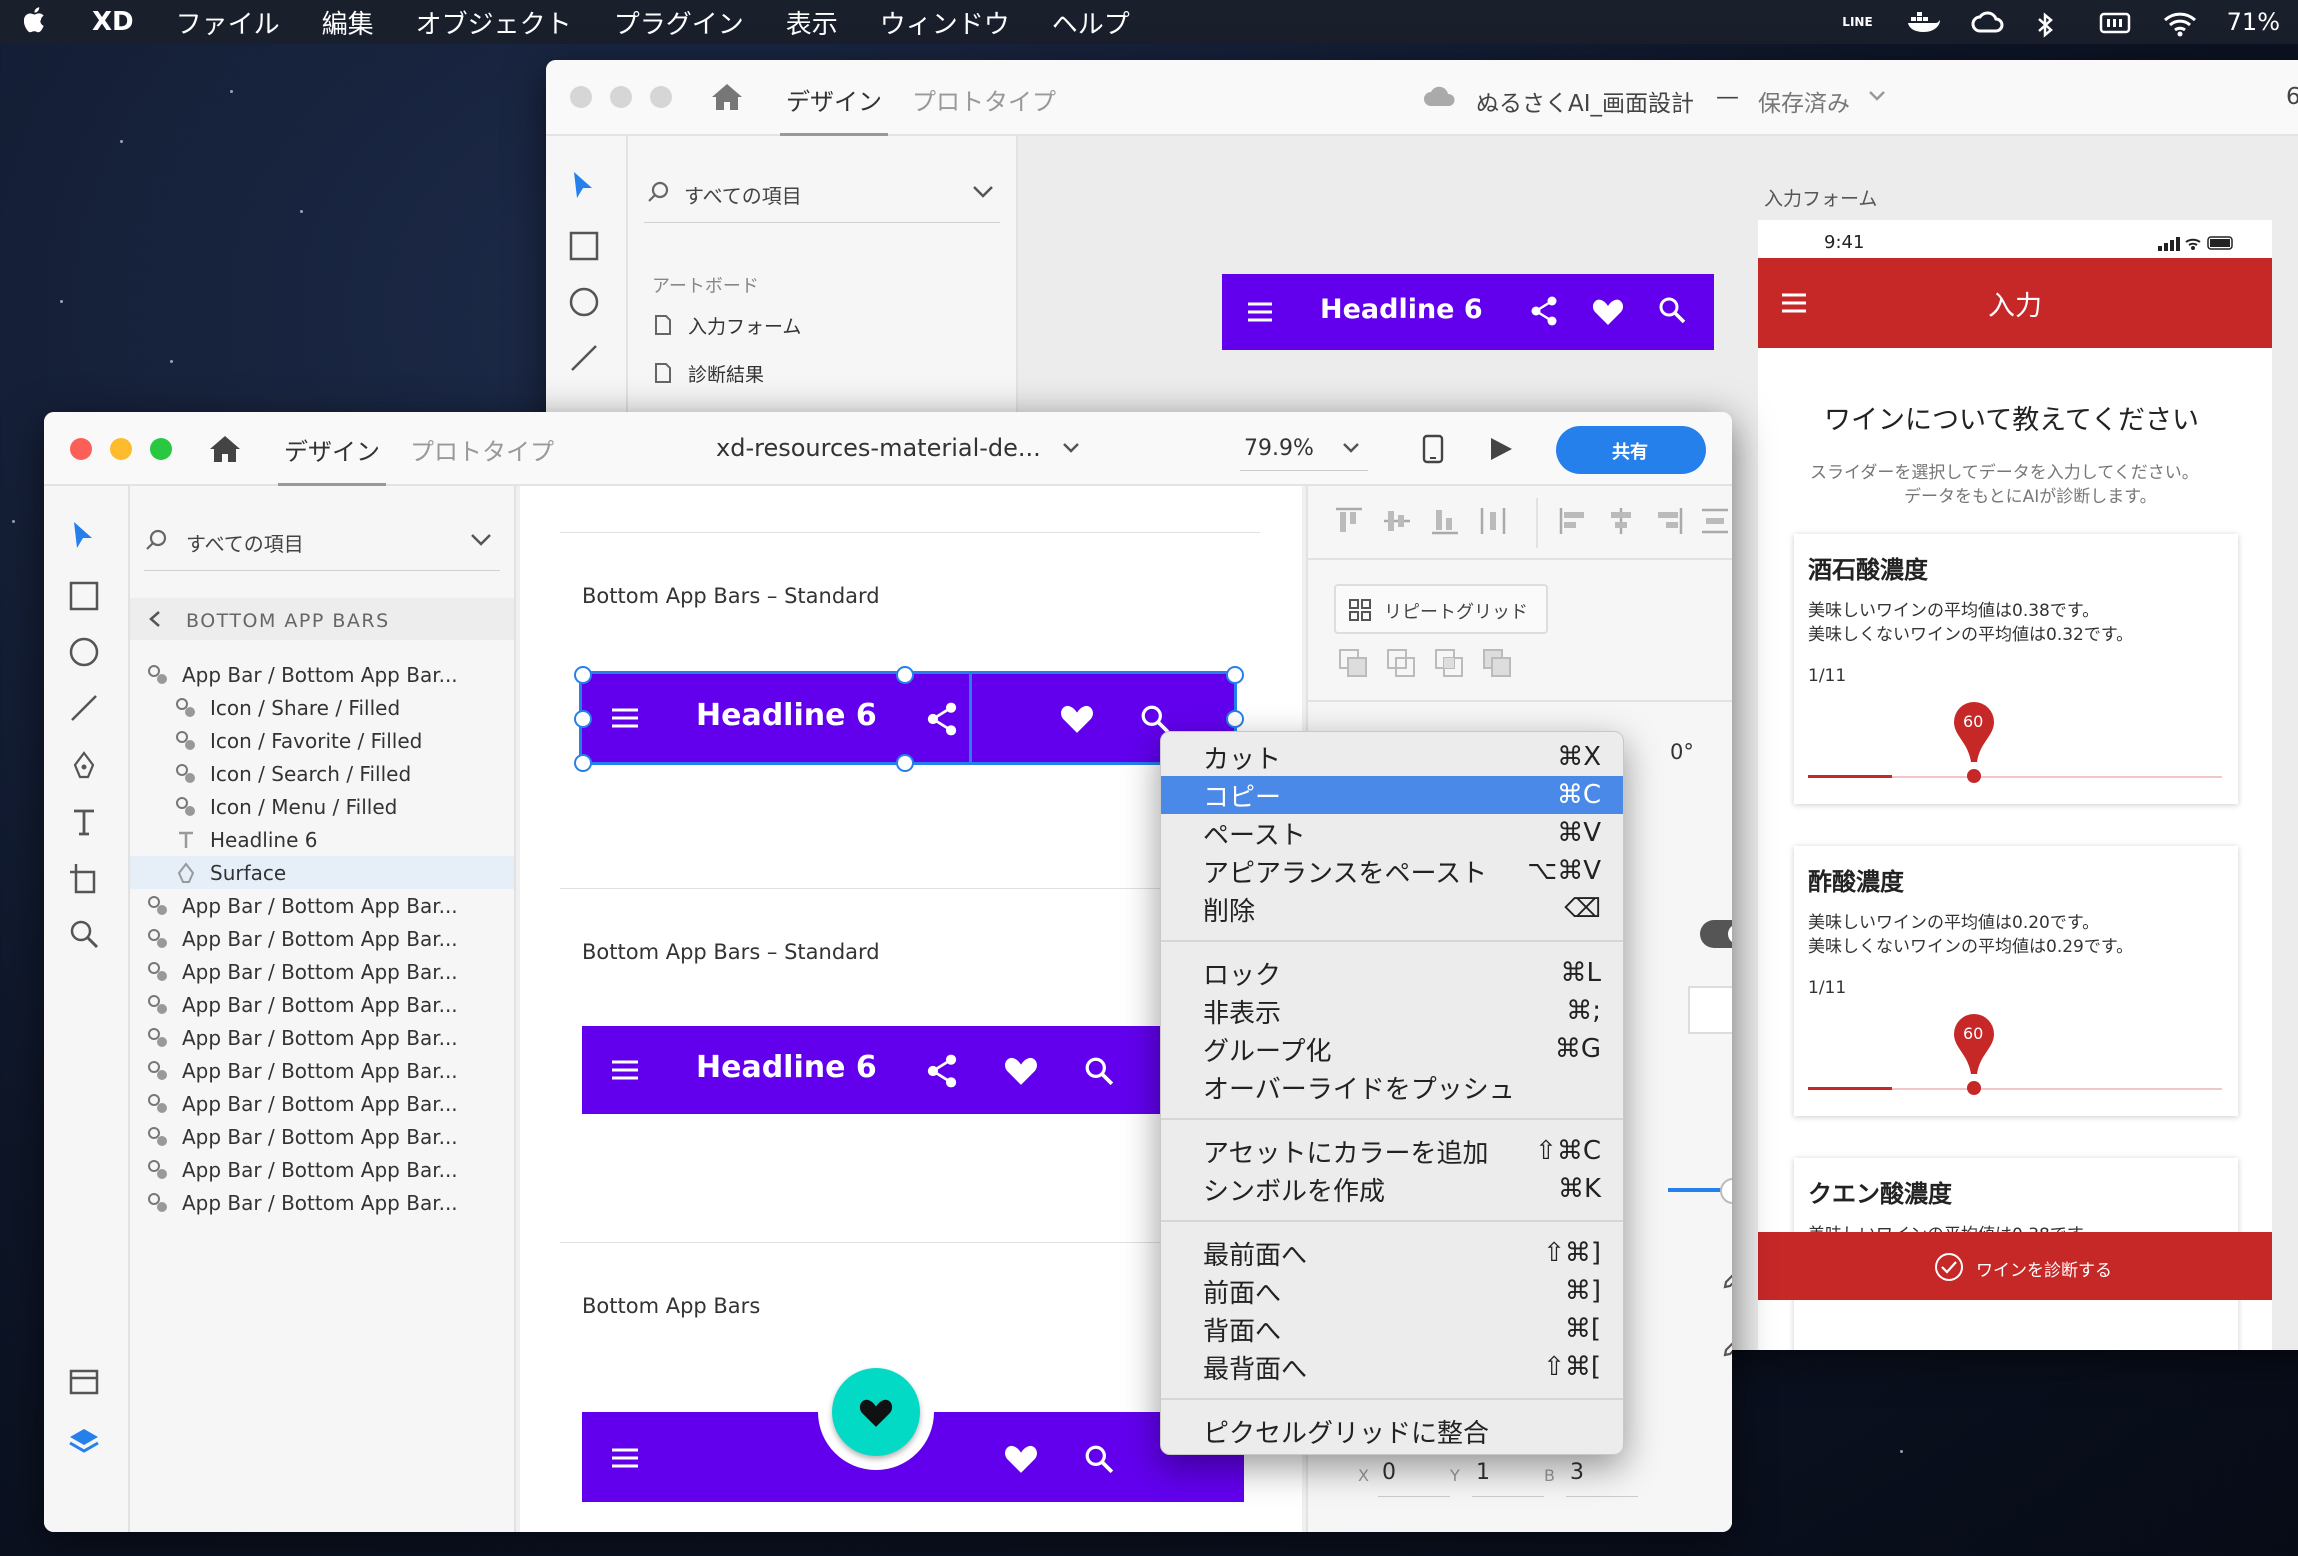 The height and width of the screenshot is (1556, 2298). Describe the element at coordinates (86, 768) in the screenshot. I see `pen-tool-icon` at that location.